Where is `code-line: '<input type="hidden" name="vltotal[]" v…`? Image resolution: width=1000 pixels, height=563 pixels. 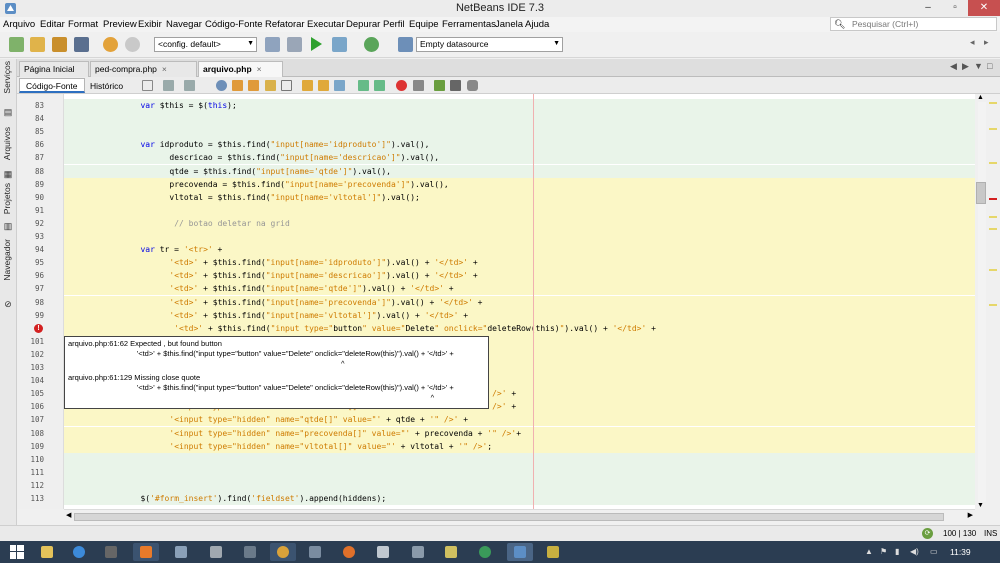 code-line: '<input type="hidden" name="vltotal[]" v… is located at coordinates (519, 446).